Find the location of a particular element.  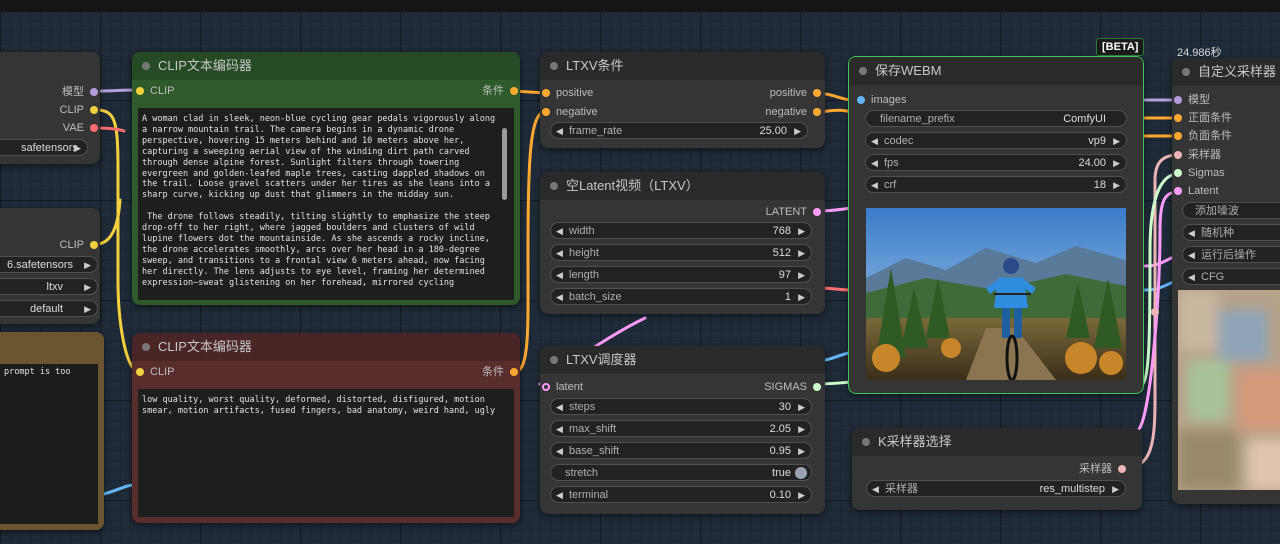

input-sigmas: Sigmas is located at coordinates (1199, 173).